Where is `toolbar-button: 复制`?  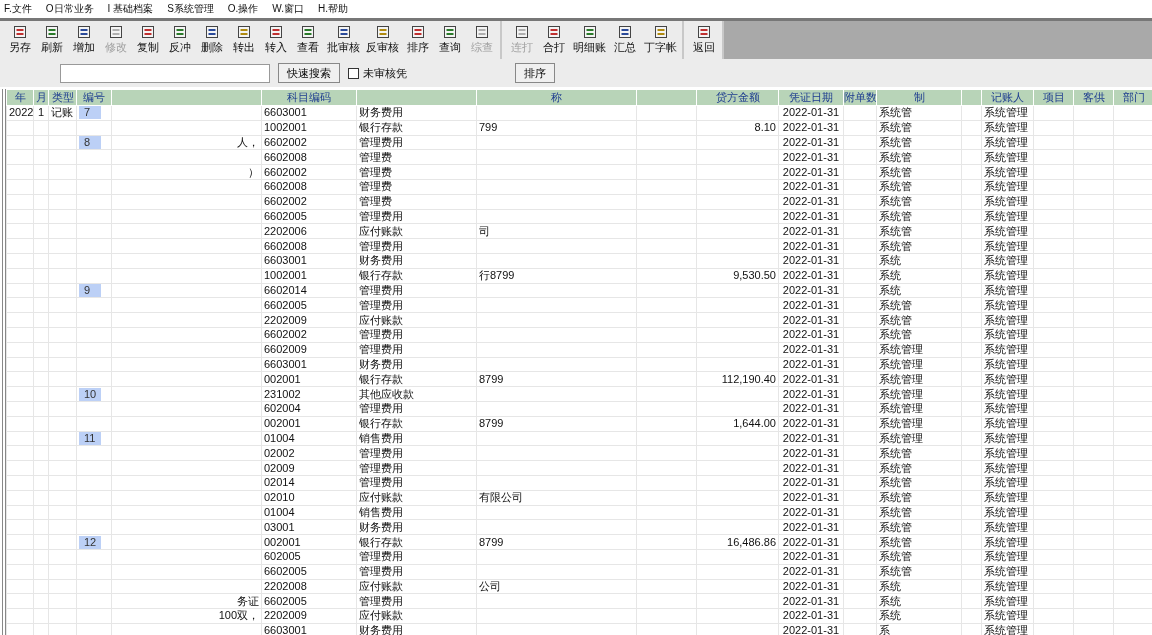
toolbar-button: 复制 is located at coordinates (148, 40).